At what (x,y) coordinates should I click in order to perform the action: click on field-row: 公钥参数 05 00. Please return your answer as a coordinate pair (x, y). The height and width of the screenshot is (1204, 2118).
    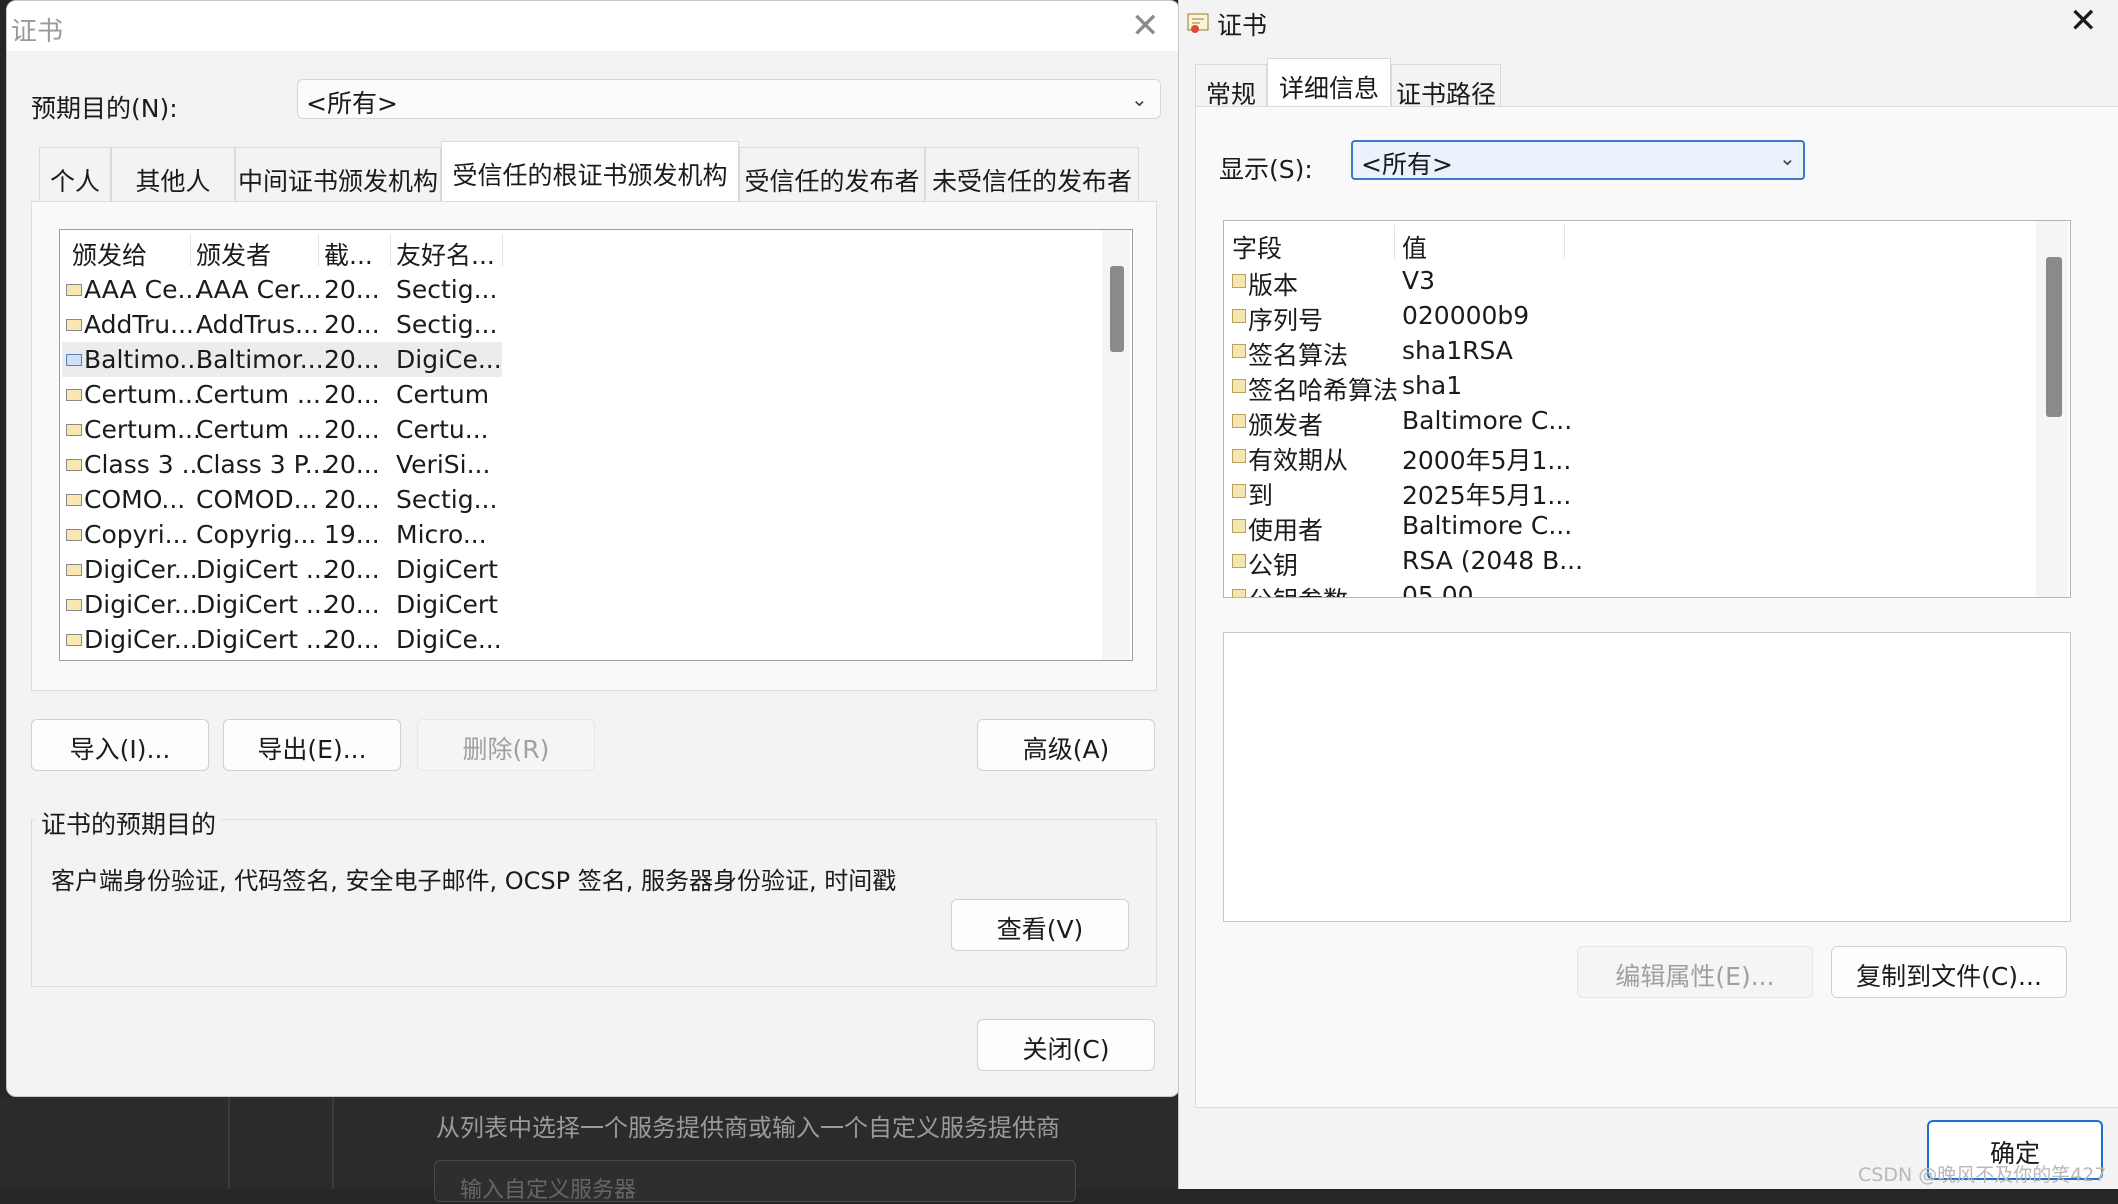
    Looking at the image, I should click on (1456, 588).